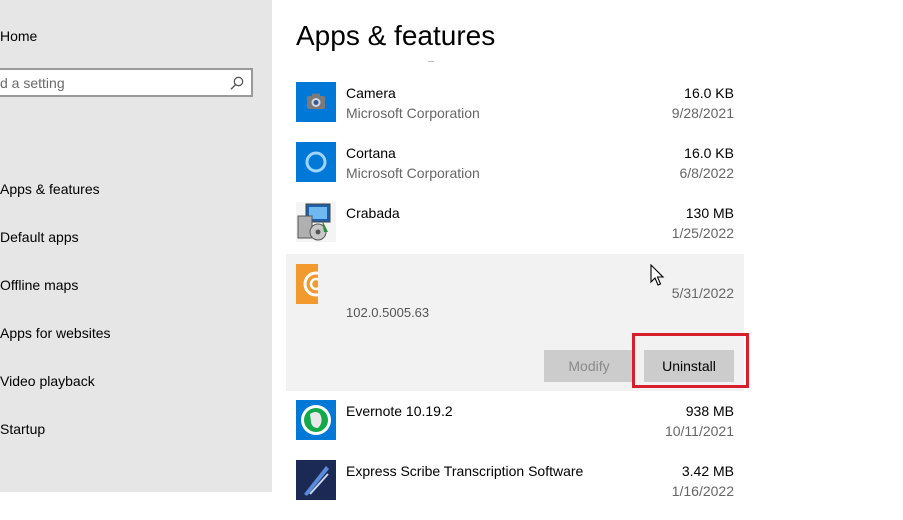  Describe the element at coordinates (110, 82) in the screenshot. I see `settings-search-input` at that location.